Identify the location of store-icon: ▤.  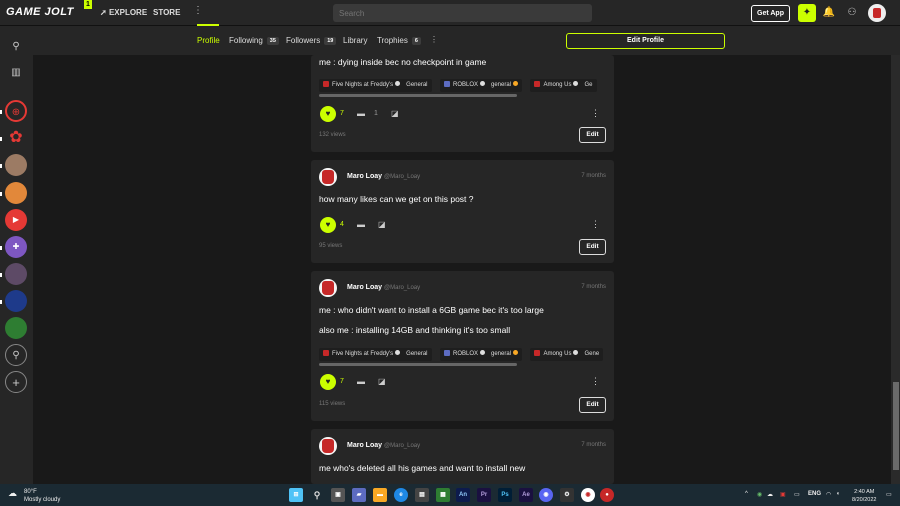
(422, 495).